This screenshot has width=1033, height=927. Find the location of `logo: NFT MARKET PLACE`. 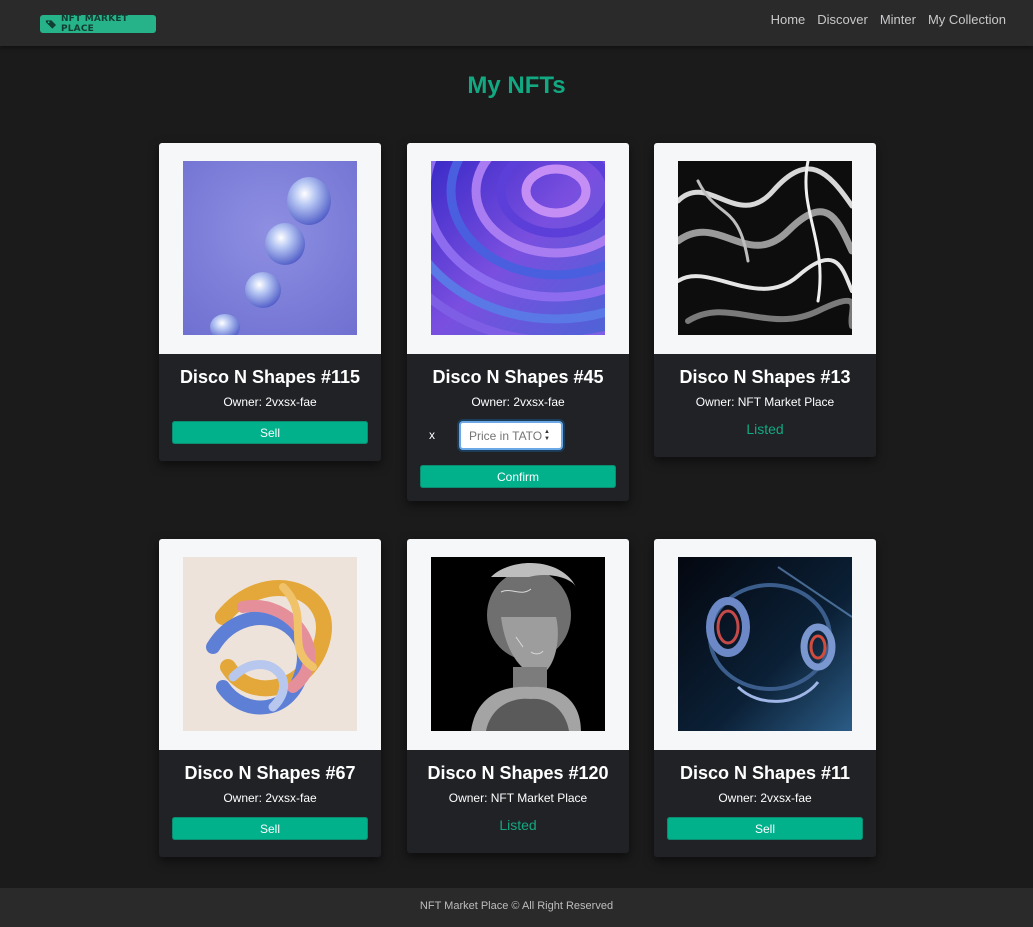

logo: NFT MARKET PLACE is located at coordinates (98, 24).